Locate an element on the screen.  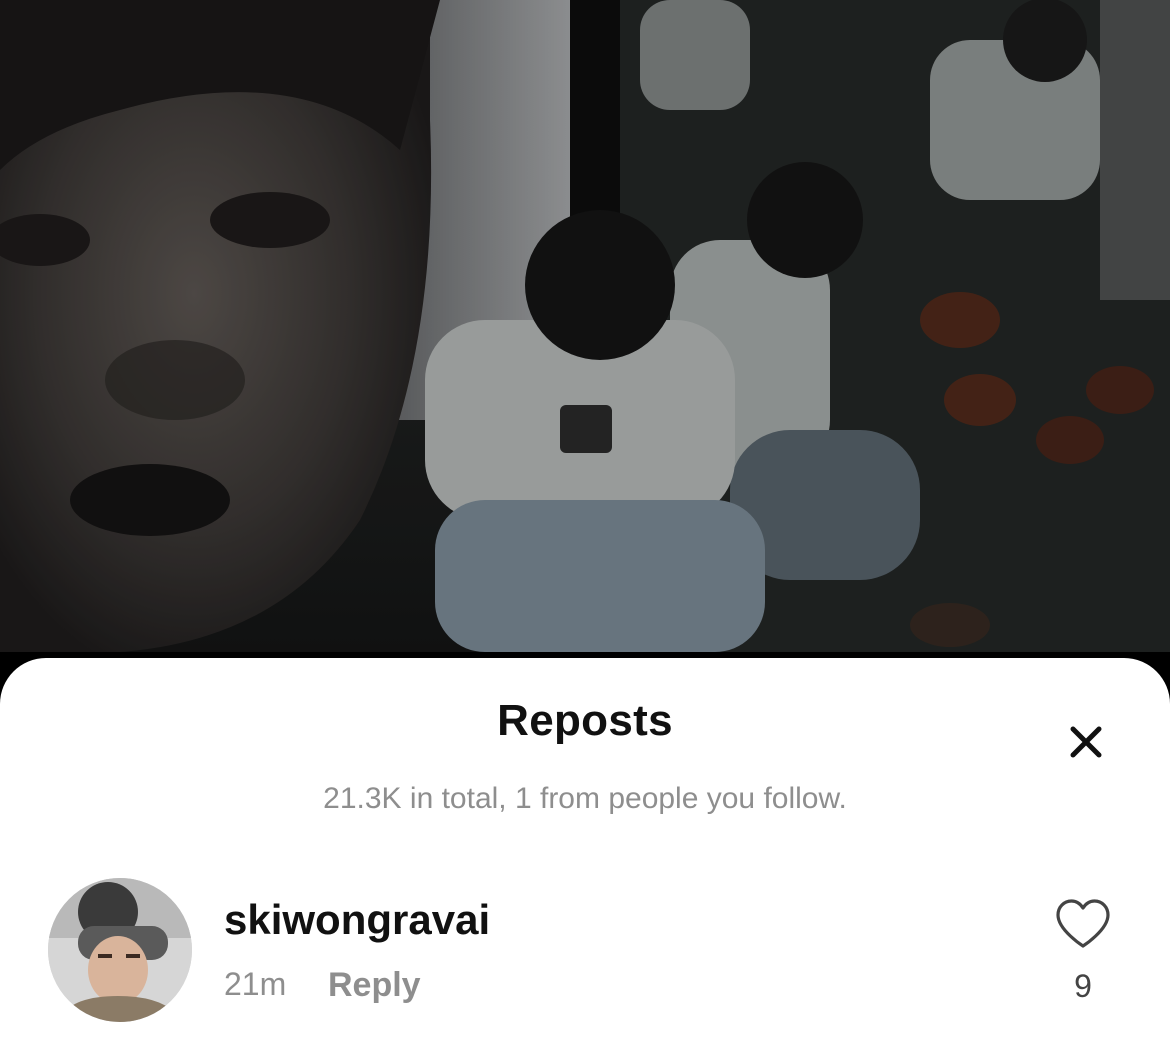
close-button is located at coordinates (1086, 742).